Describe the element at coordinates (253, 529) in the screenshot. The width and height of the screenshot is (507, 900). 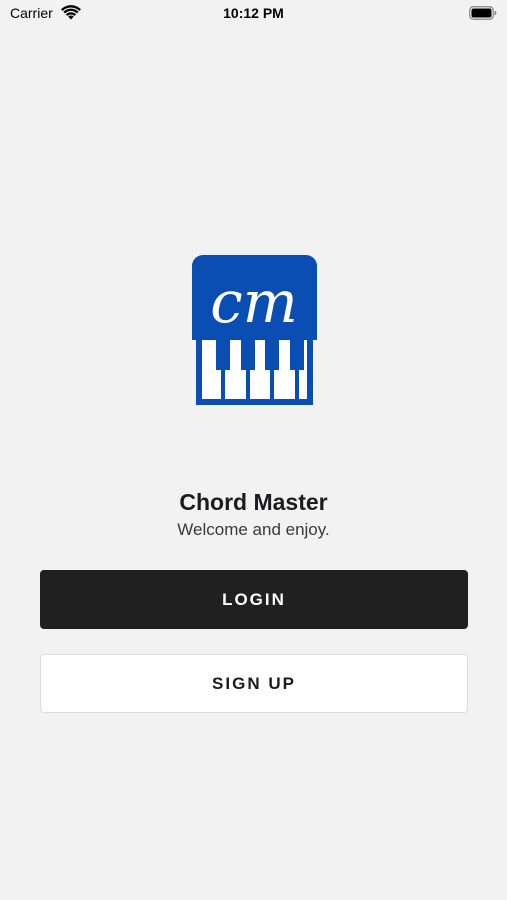
I see `app-subtitle: Welcome and enjoy.` at that location.